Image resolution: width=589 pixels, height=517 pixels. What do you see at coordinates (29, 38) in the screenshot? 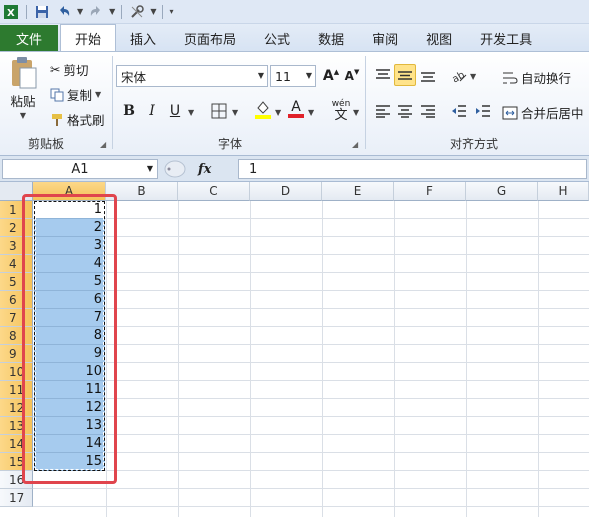
I see `tab-file: 文件` at bounding box center [29, 38].